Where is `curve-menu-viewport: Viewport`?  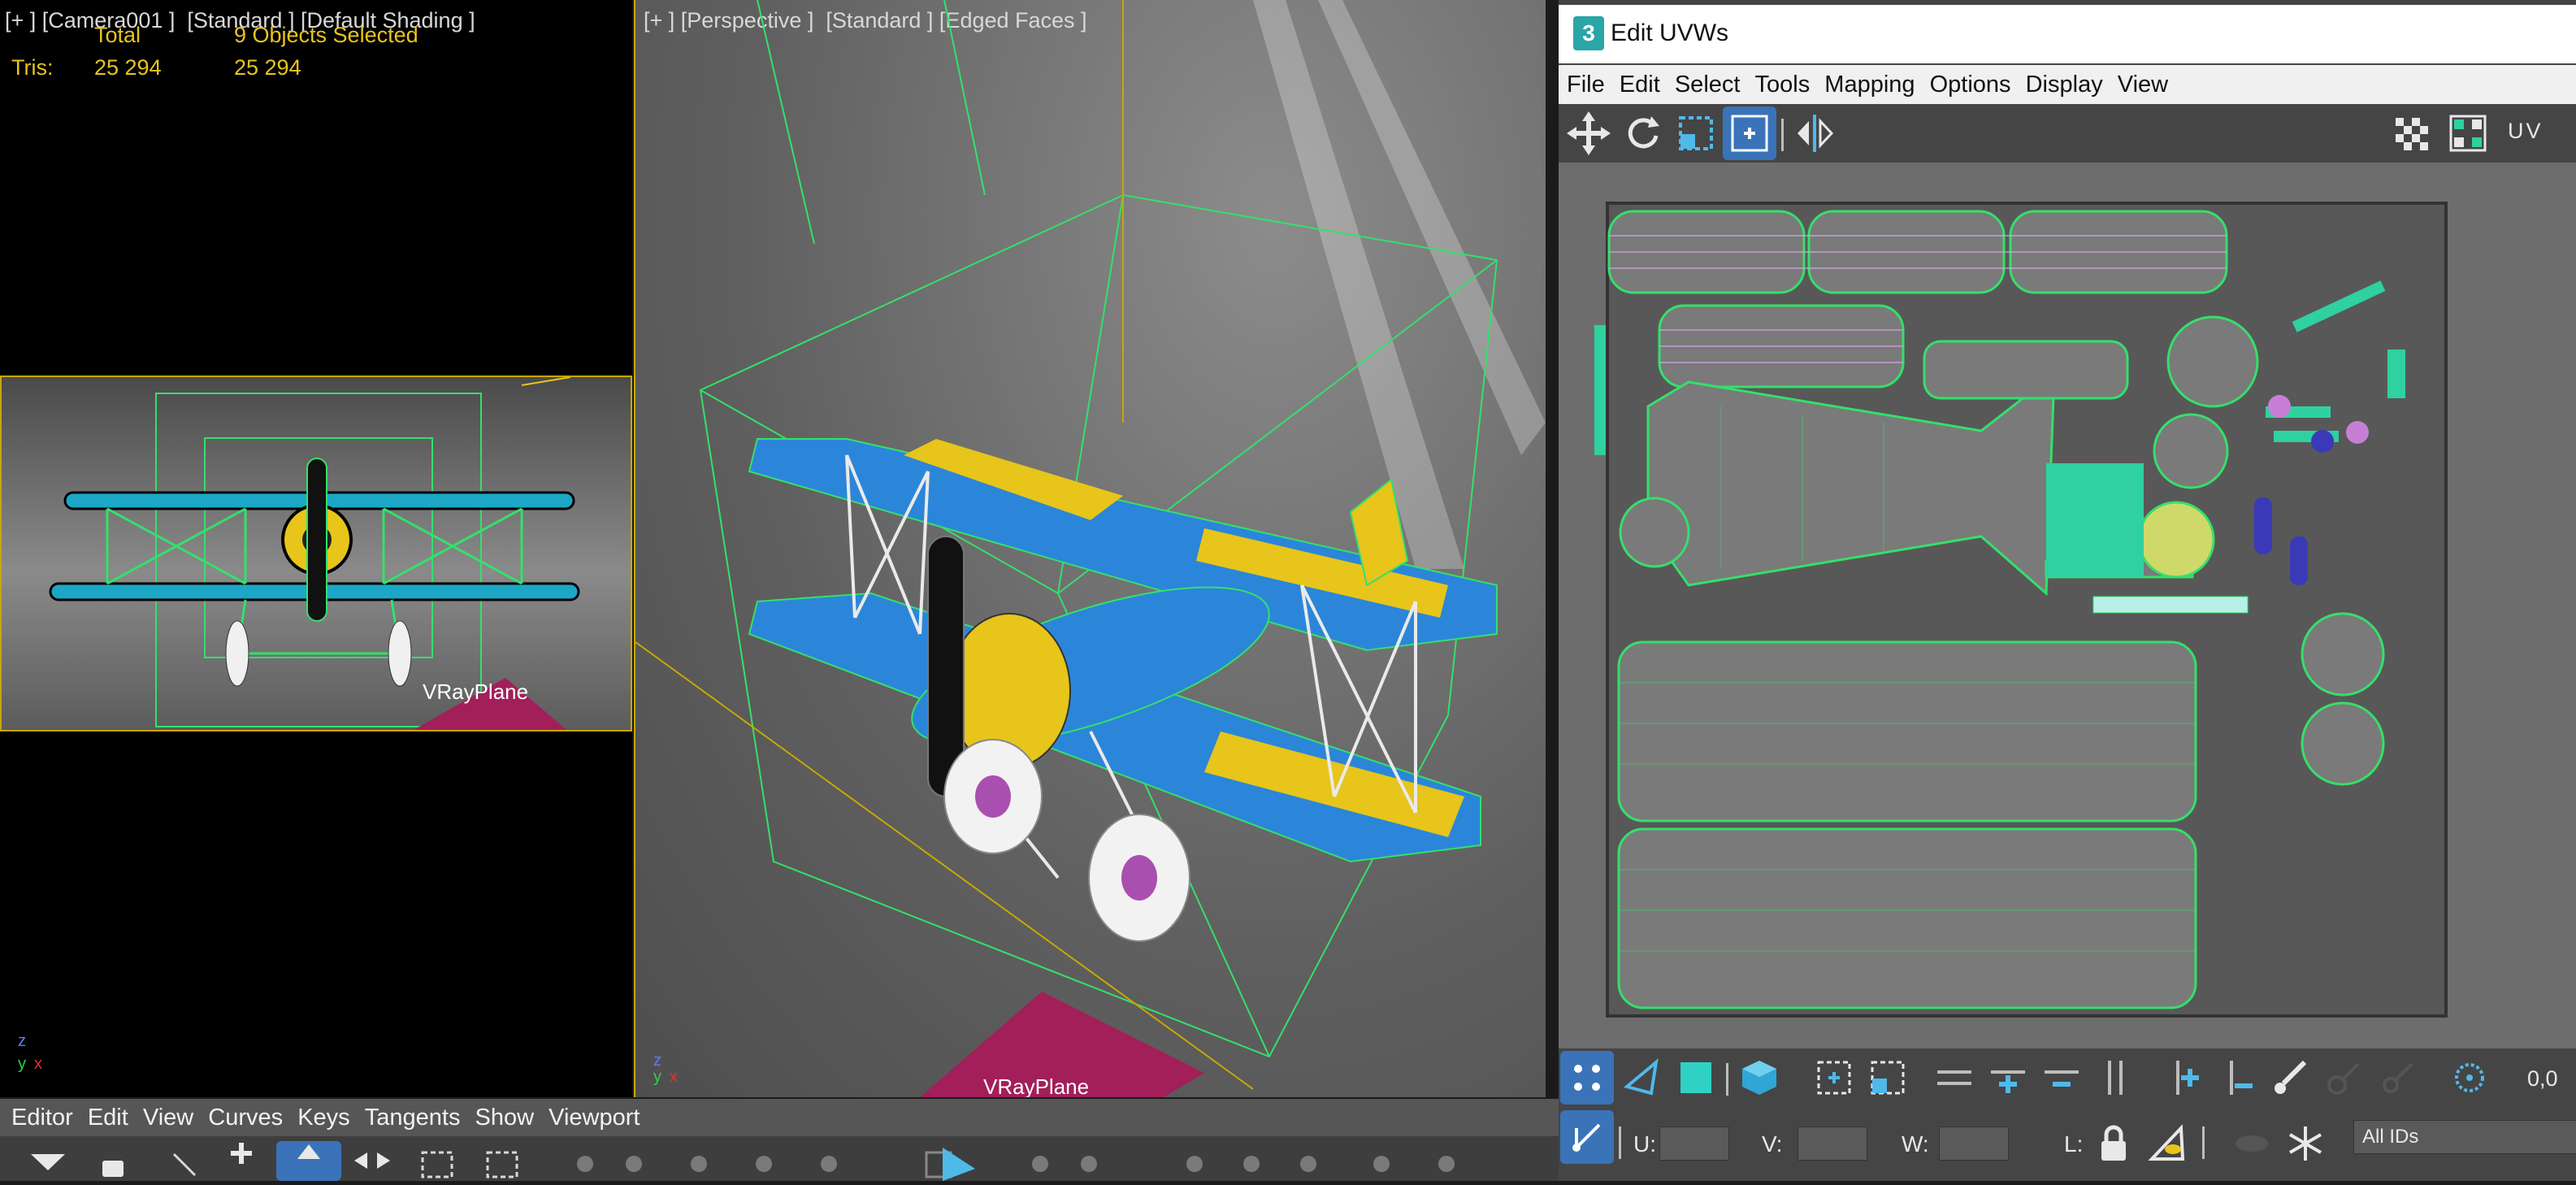 curve-menu-viewport: Viewport is located at coordinates (594, 1117).